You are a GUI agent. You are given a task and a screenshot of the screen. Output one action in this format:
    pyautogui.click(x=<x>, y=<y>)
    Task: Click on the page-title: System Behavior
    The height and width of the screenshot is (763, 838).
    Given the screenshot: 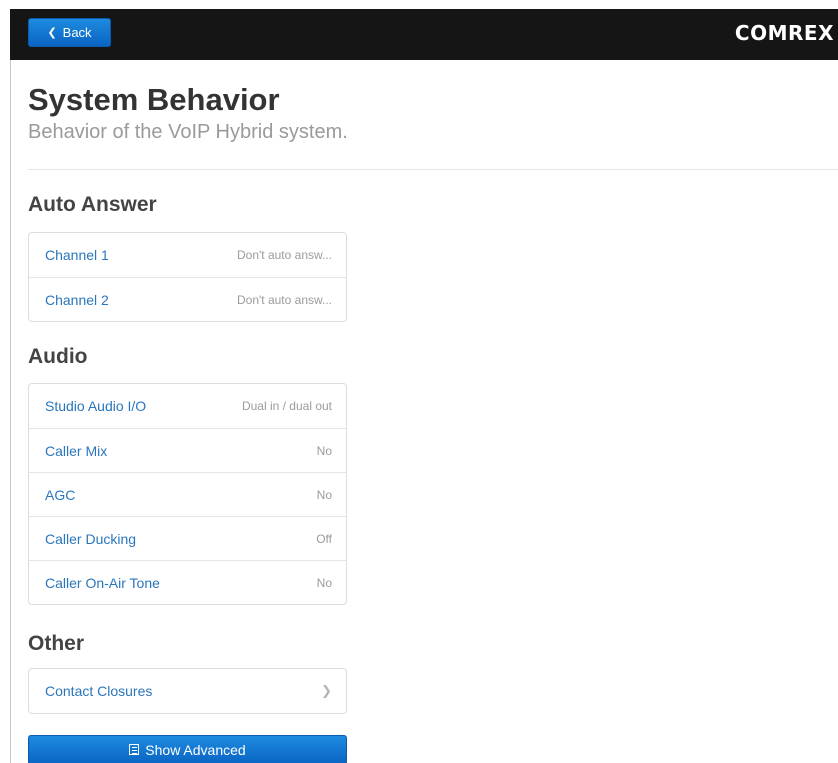 What is the action you would take?
    pyautogui.click(x=154, y=99)
    